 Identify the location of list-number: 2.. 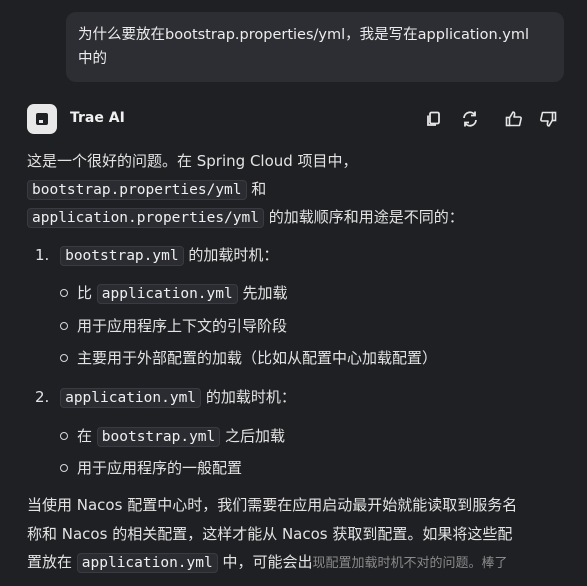
(42, 397).